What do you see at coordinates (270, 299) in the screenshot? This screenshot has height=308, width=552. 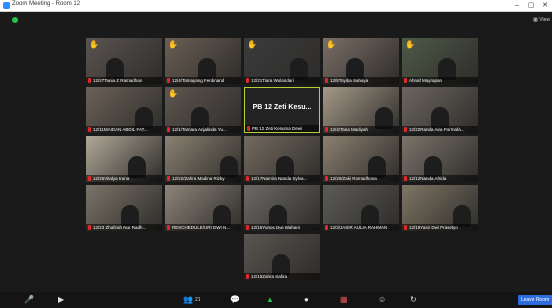 I see `share-screen-icon: ▲` at bounding box center [270, 299].